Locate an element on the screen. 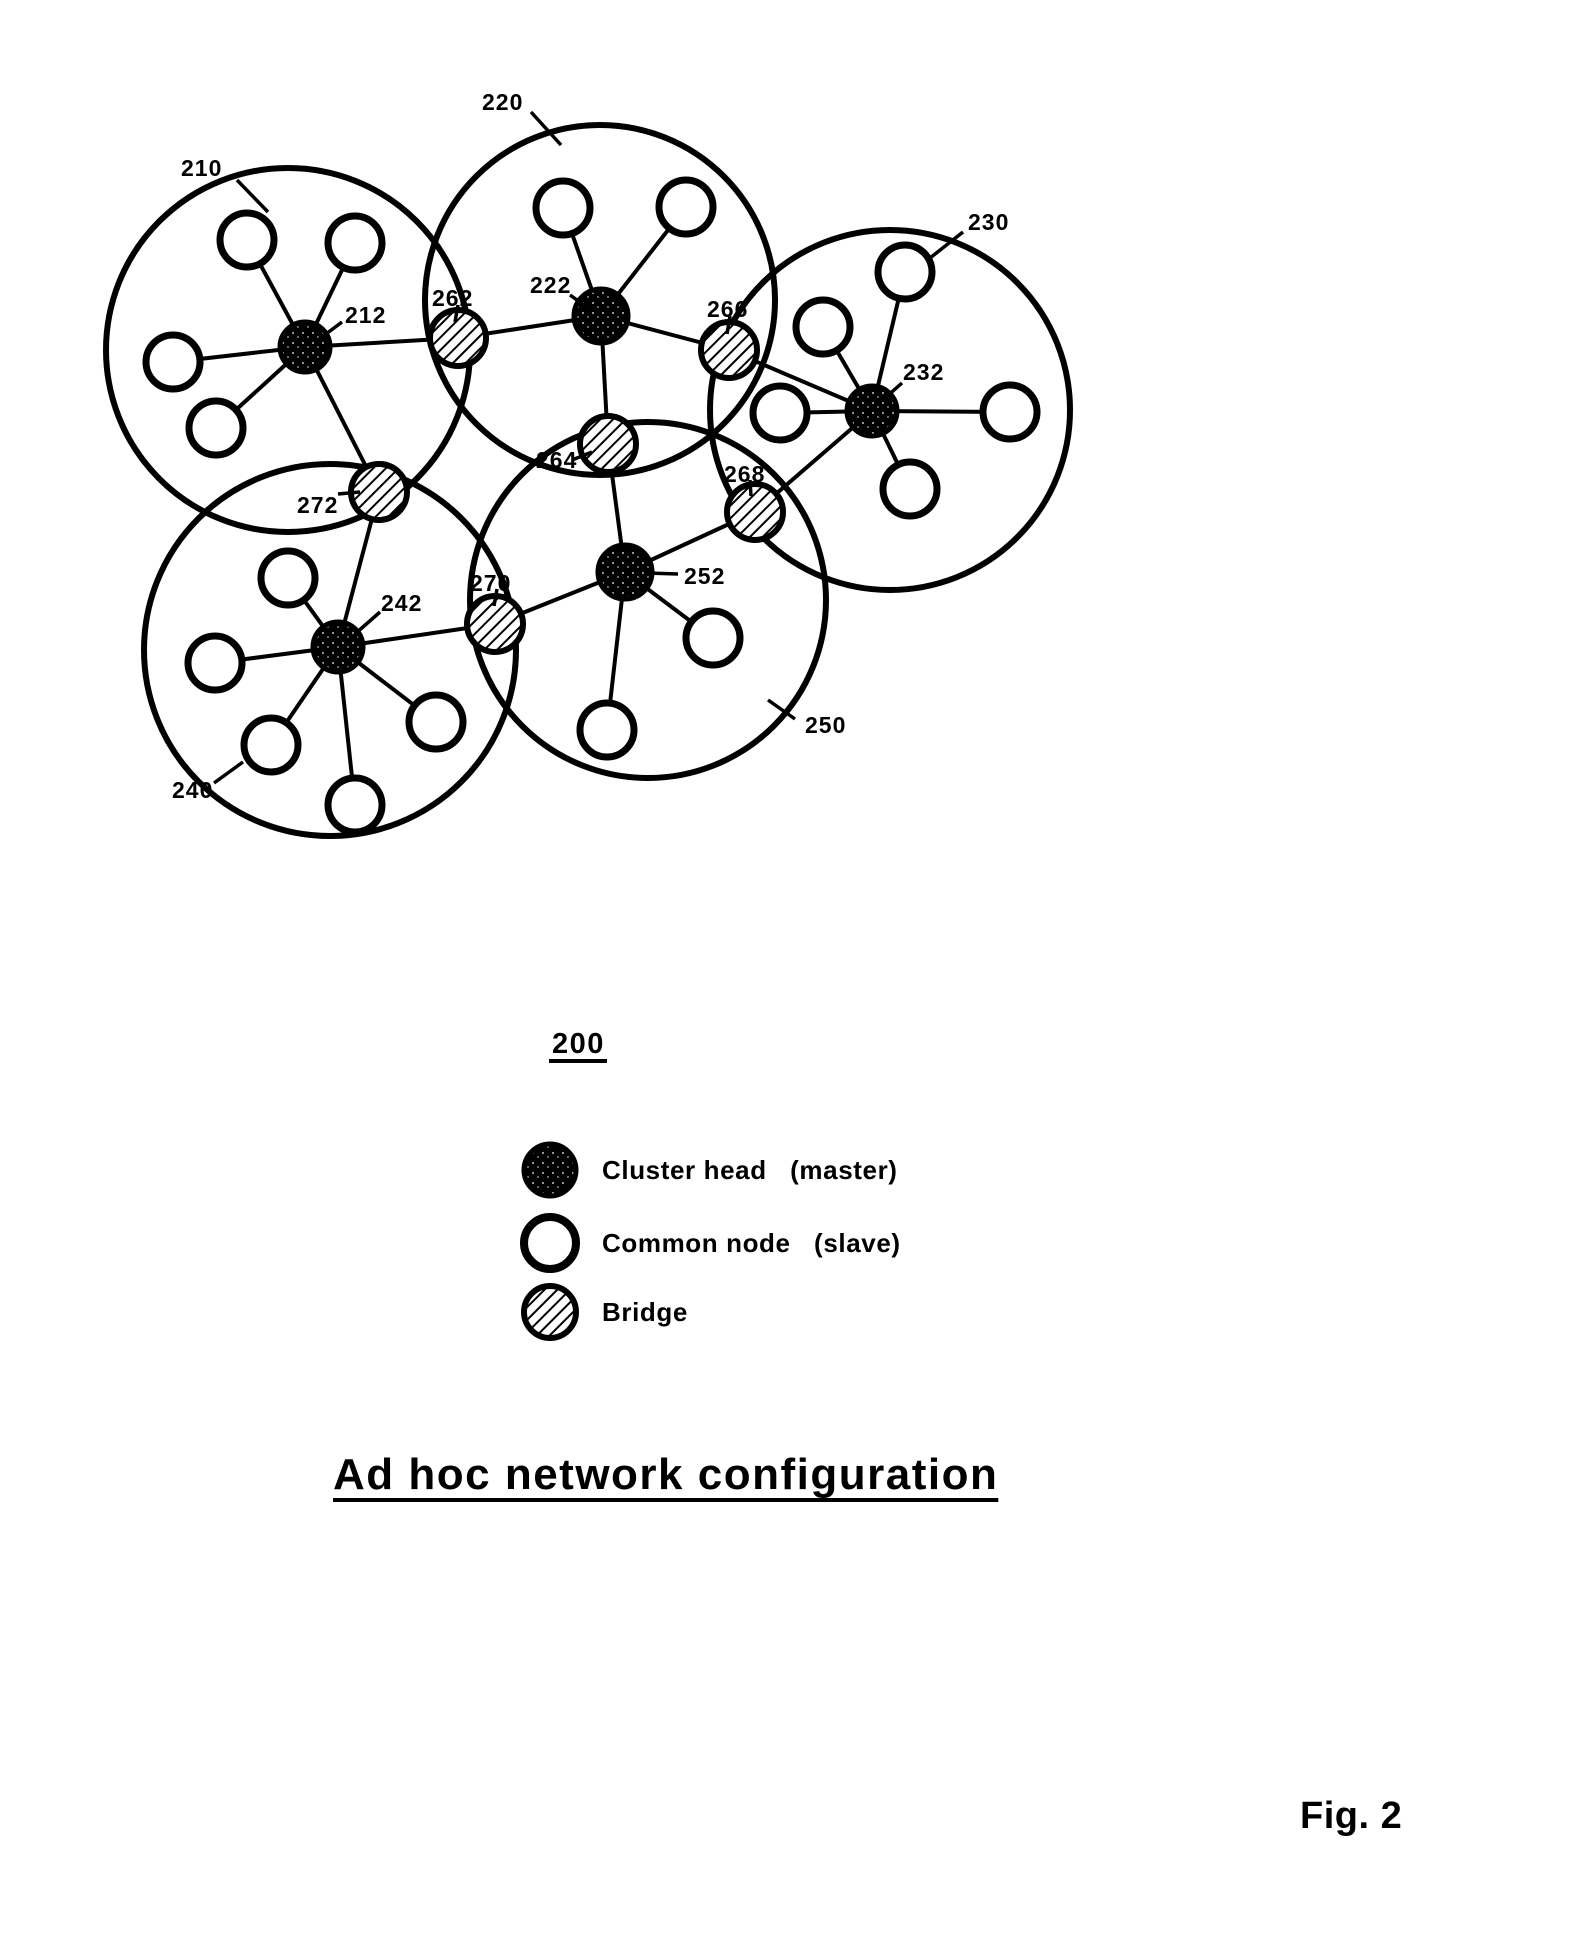  legend is located at coordinates (550, 1241).